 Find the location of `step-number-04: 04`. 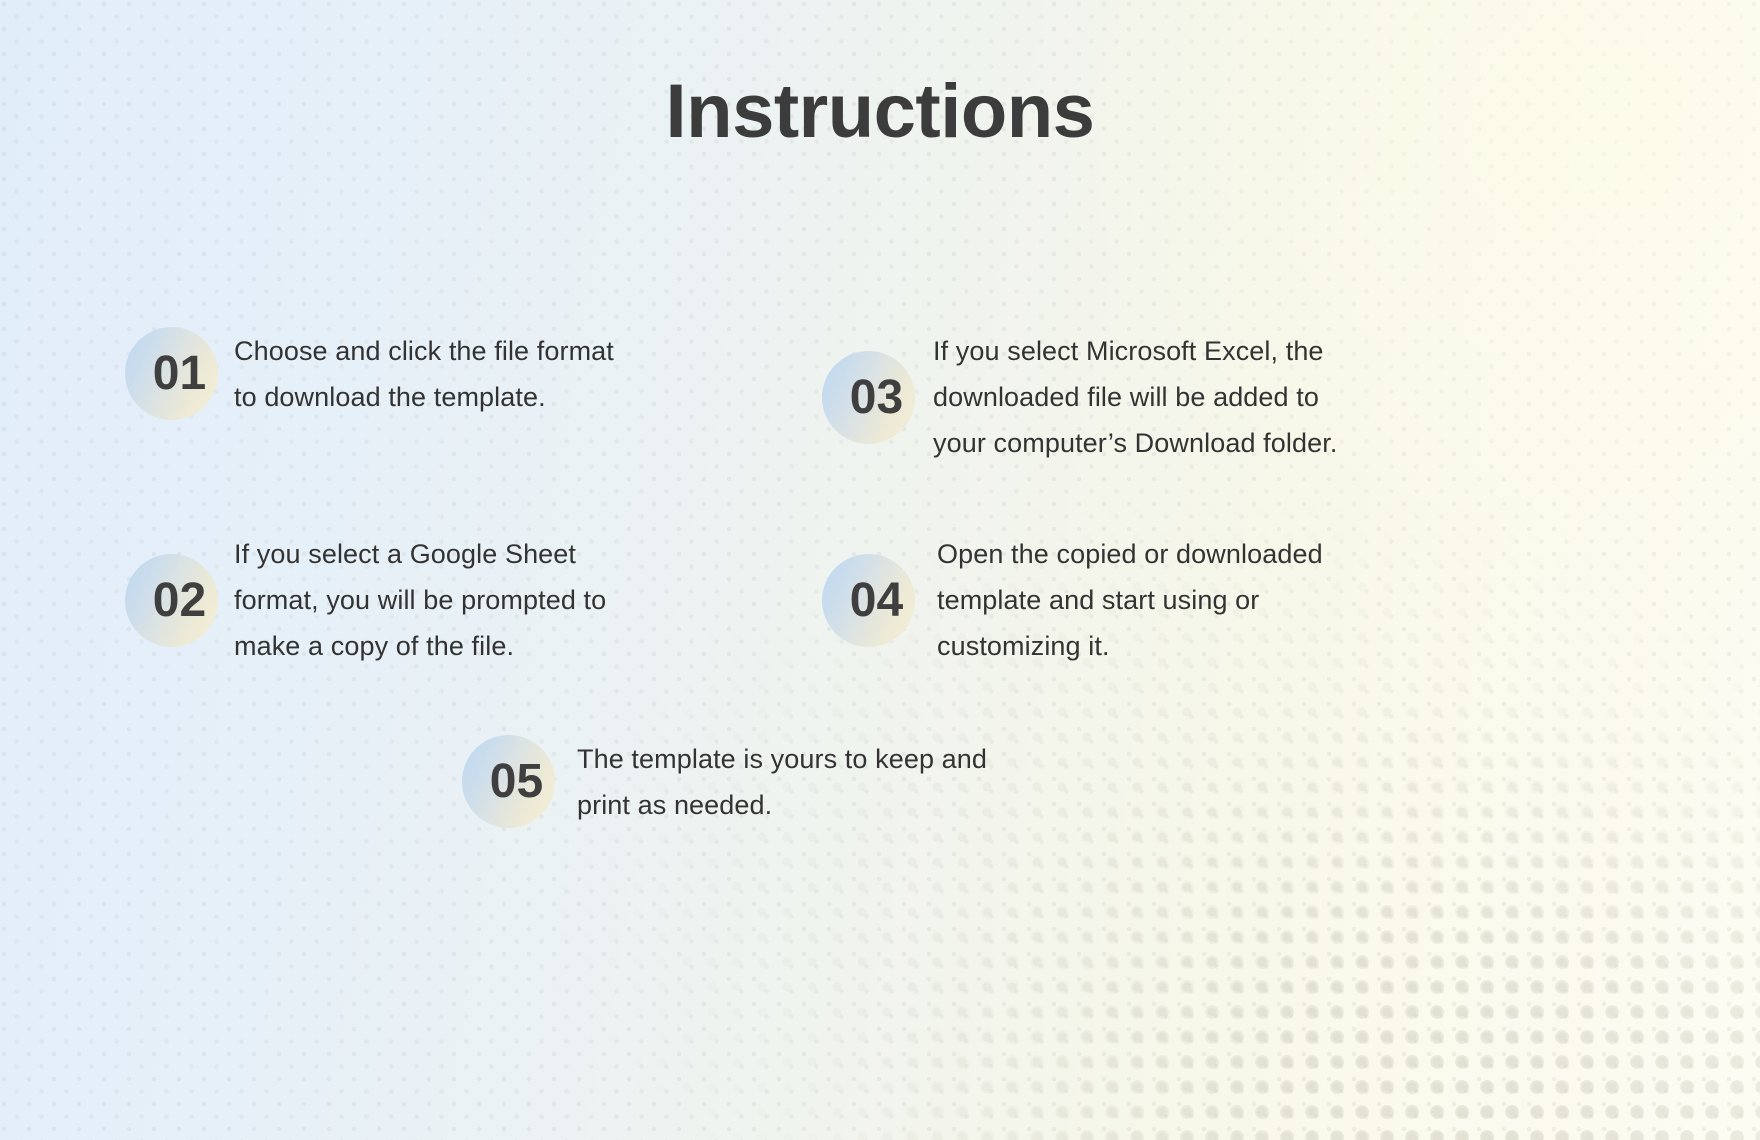

step-number-04: 04 is located at coordinates (876, 600).